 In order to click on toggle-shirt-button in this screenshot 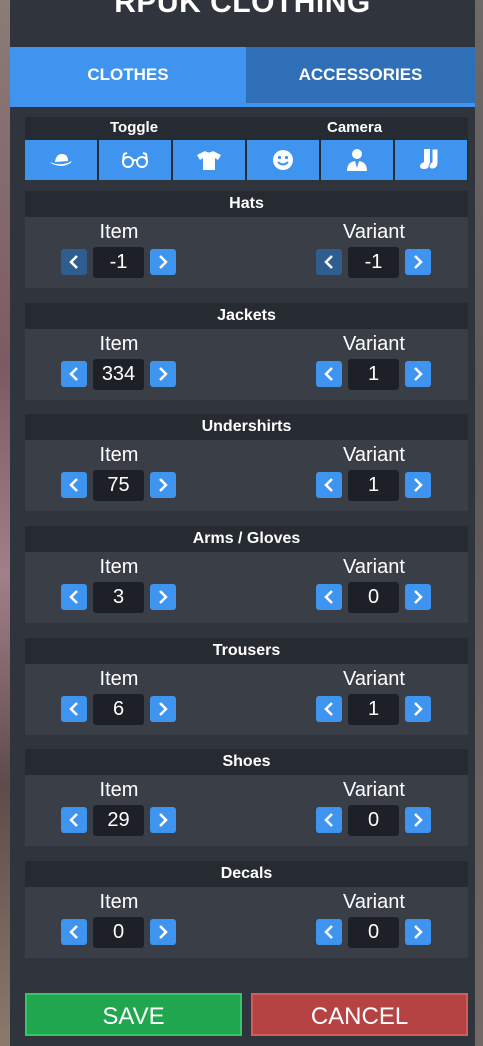, I will do `click(209, 160)`.